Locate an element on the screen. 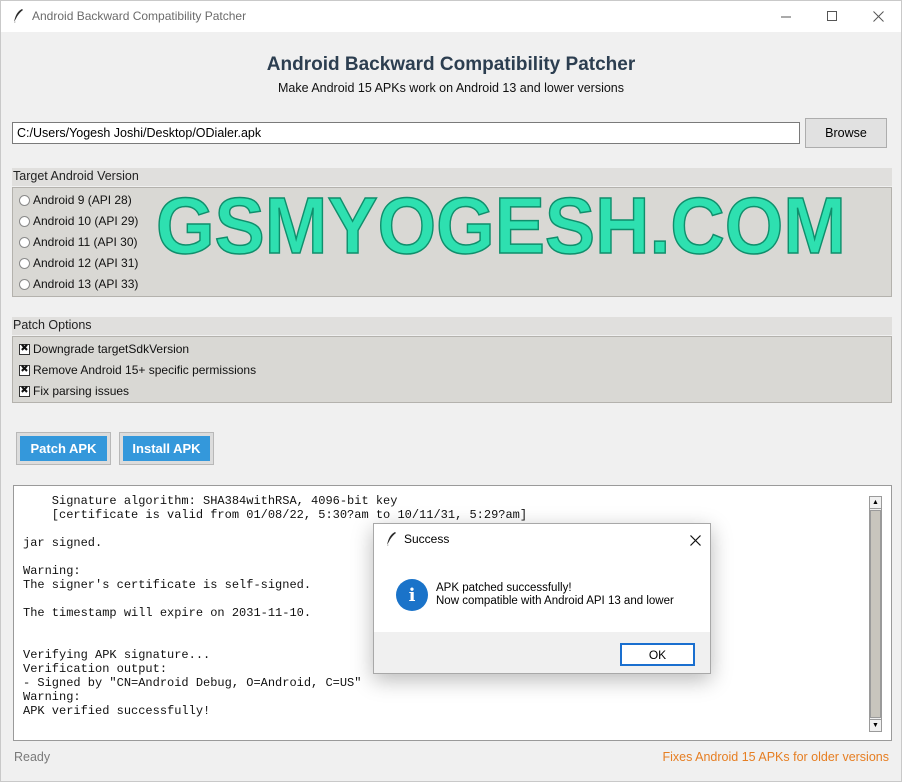 The width and height of the screenshot is (902, 782). install-apk-button: Install APK is located at coordinates (166, 448).